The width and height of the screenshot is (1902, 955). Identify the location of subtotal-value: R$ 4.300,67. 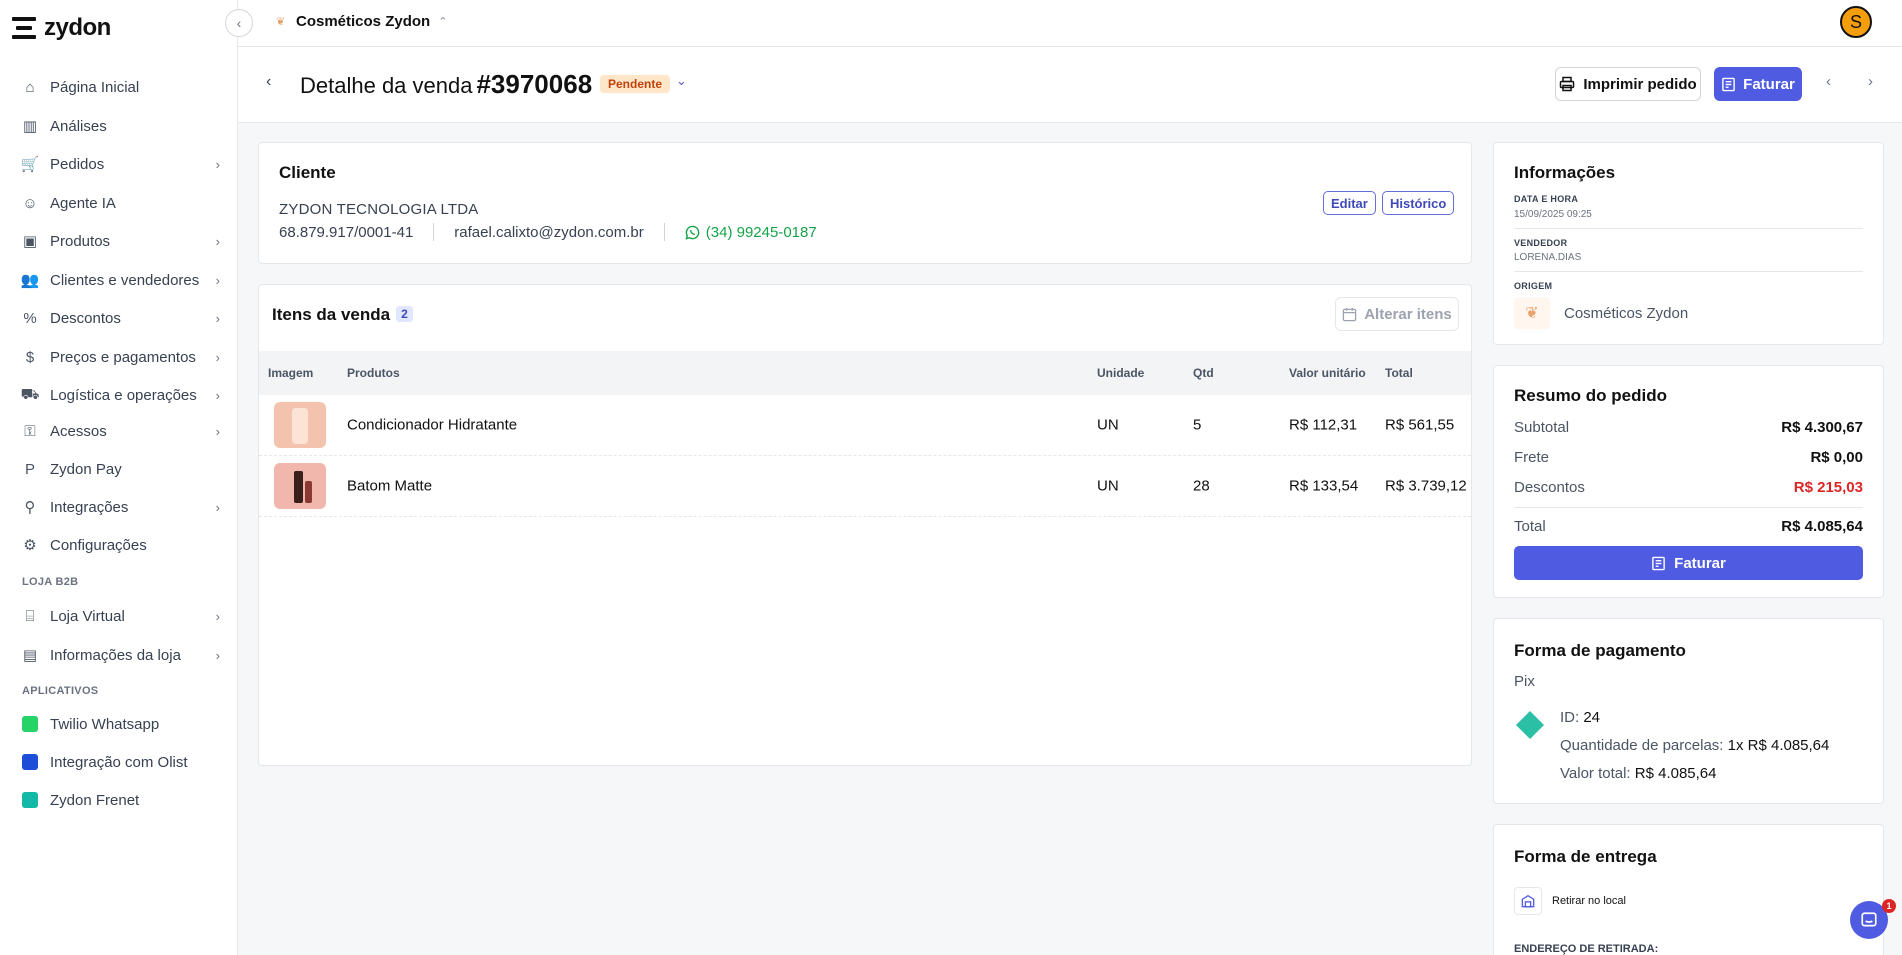
(1822, 427).